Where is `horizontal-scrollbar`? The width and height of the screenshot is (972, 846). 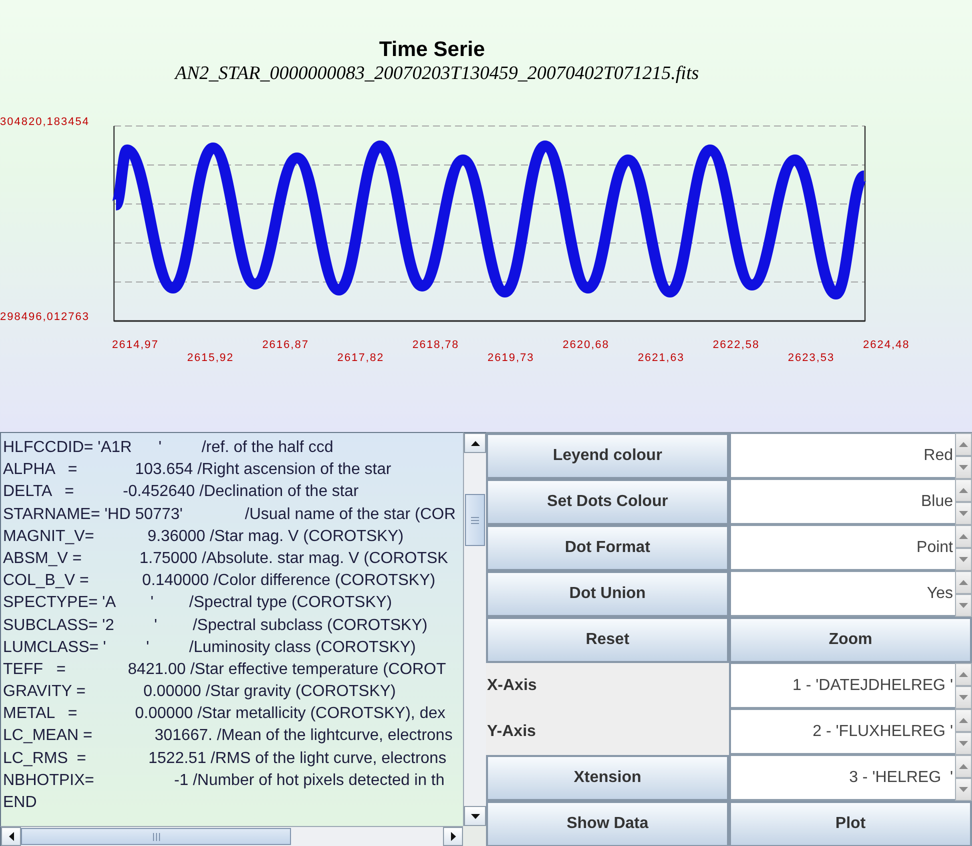 horizontal-scrollbar is located at coordinates (231, 836).